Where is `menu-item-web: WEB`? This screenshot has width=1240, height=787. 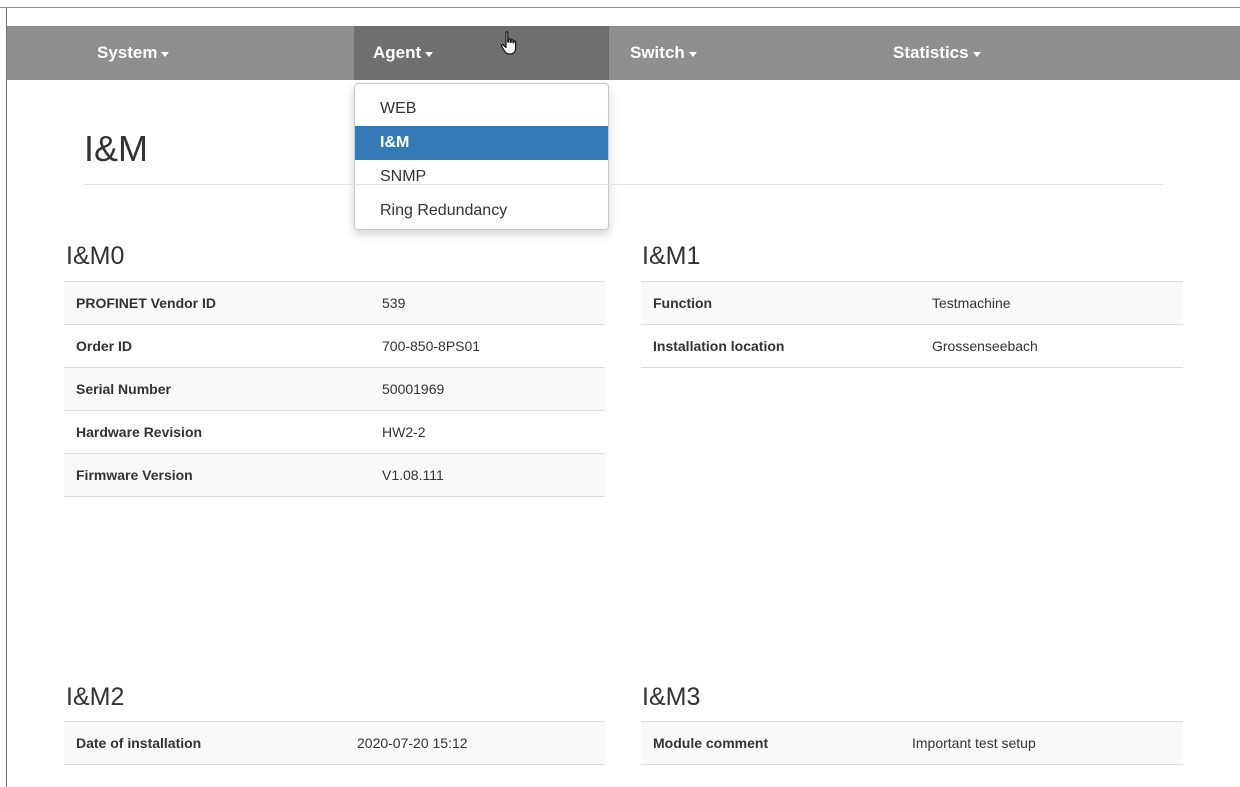
menu-item-web: WEB is located at coordinates (481, 109).